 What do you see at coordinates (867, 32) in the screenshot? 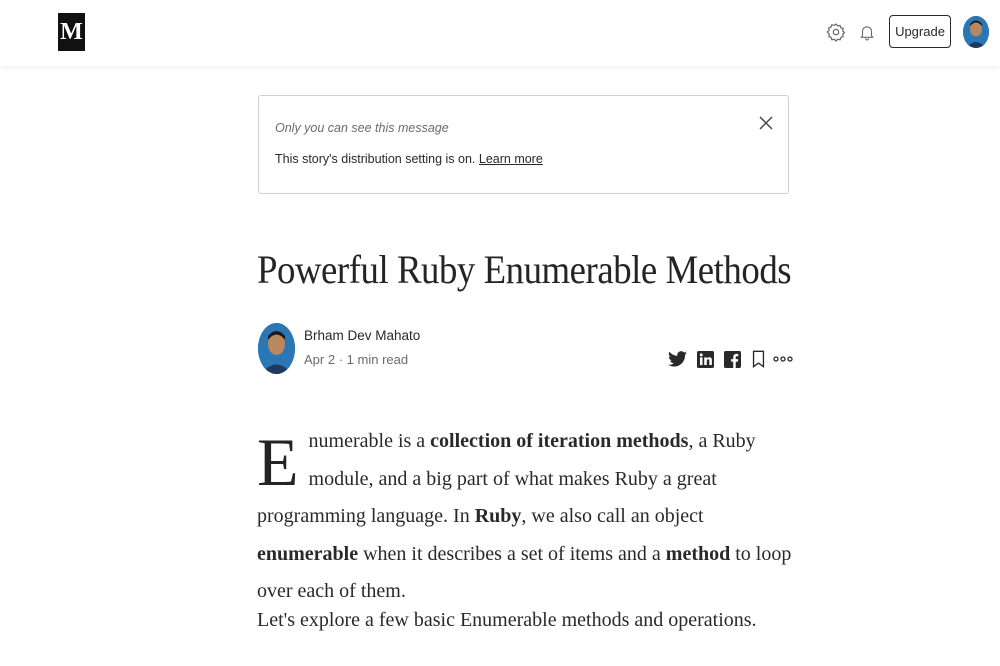
I see `bell-icon` at bounding box center [867, 32].